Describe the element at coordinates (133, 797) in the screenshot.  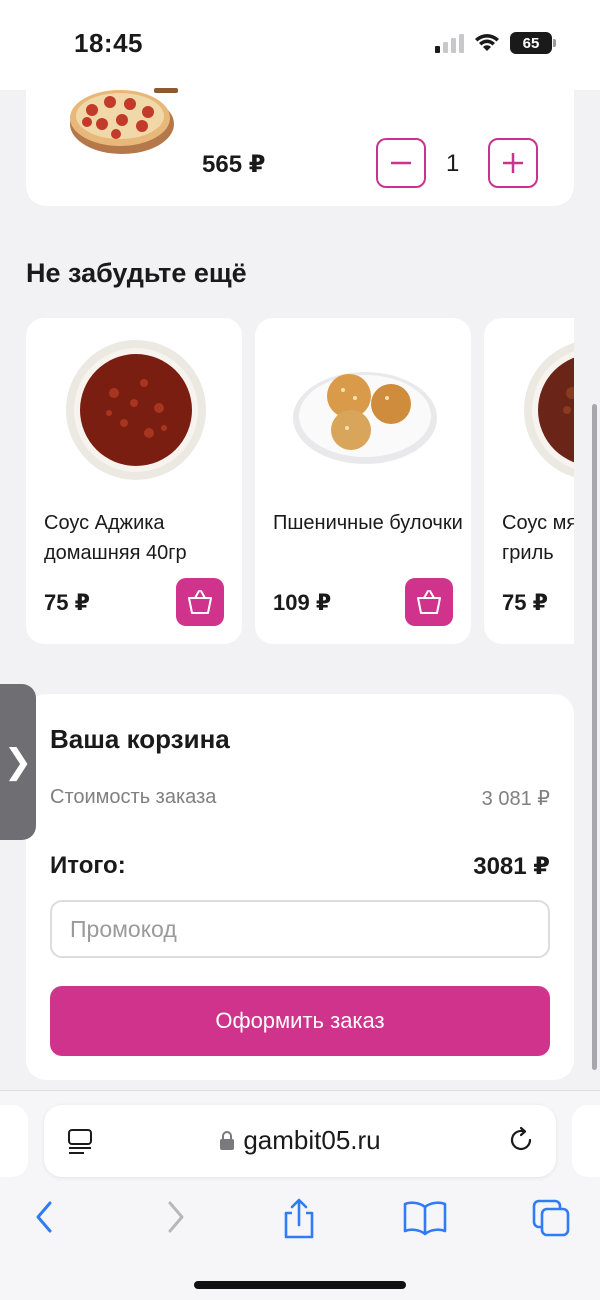
I see `order-cost-label: Стоимость заказа` at that location.